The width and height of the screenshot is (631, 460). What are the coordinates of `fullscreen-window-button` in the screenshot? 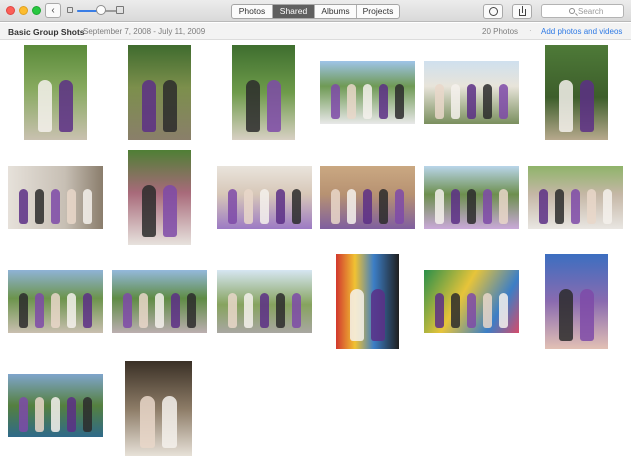 It's located at (36, 10).